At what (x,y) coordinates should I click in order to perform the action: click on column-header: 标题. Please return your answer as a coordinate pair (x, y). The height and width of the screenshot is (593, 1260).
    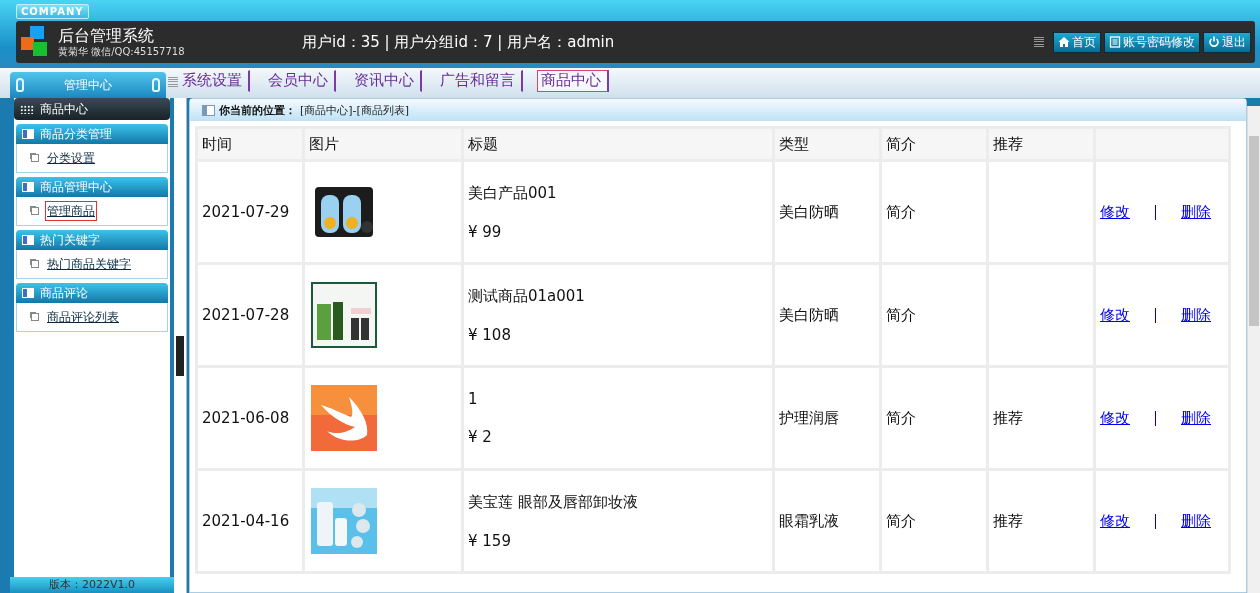
    Looking at the image, I should click on (618, 144).